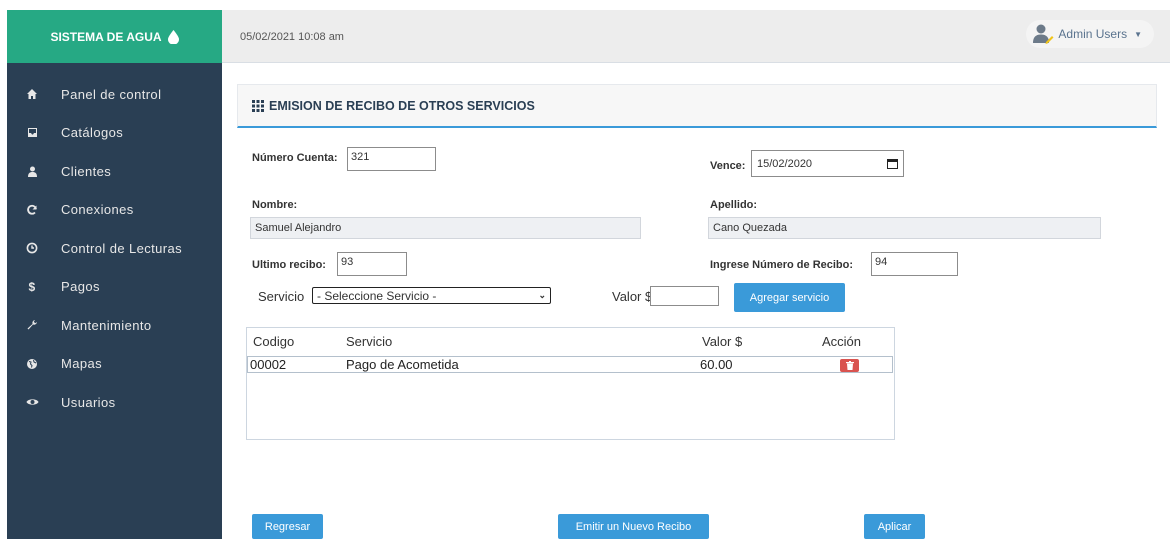 This screenshot has height=539, width=1170. What do you see at coordinates (289, 265) in the screenshot?
I see `last-receipt-label: Ultimo recibo:` at bounding box center [289, 265].